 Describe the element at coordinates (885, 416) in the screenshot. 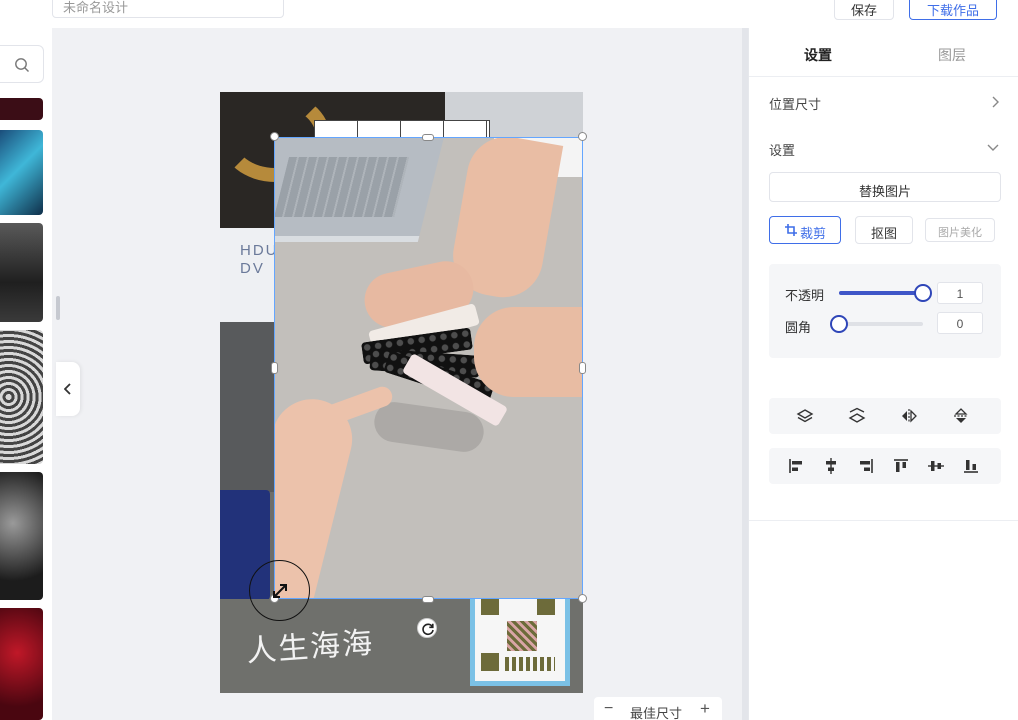

I see `layer-toolbar` at that location.